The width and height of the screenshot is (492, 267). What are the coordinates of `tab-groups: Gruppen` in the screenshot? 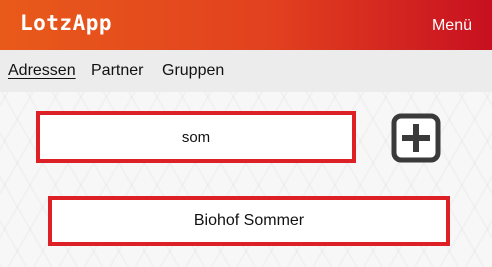 It's located at (193, 71).